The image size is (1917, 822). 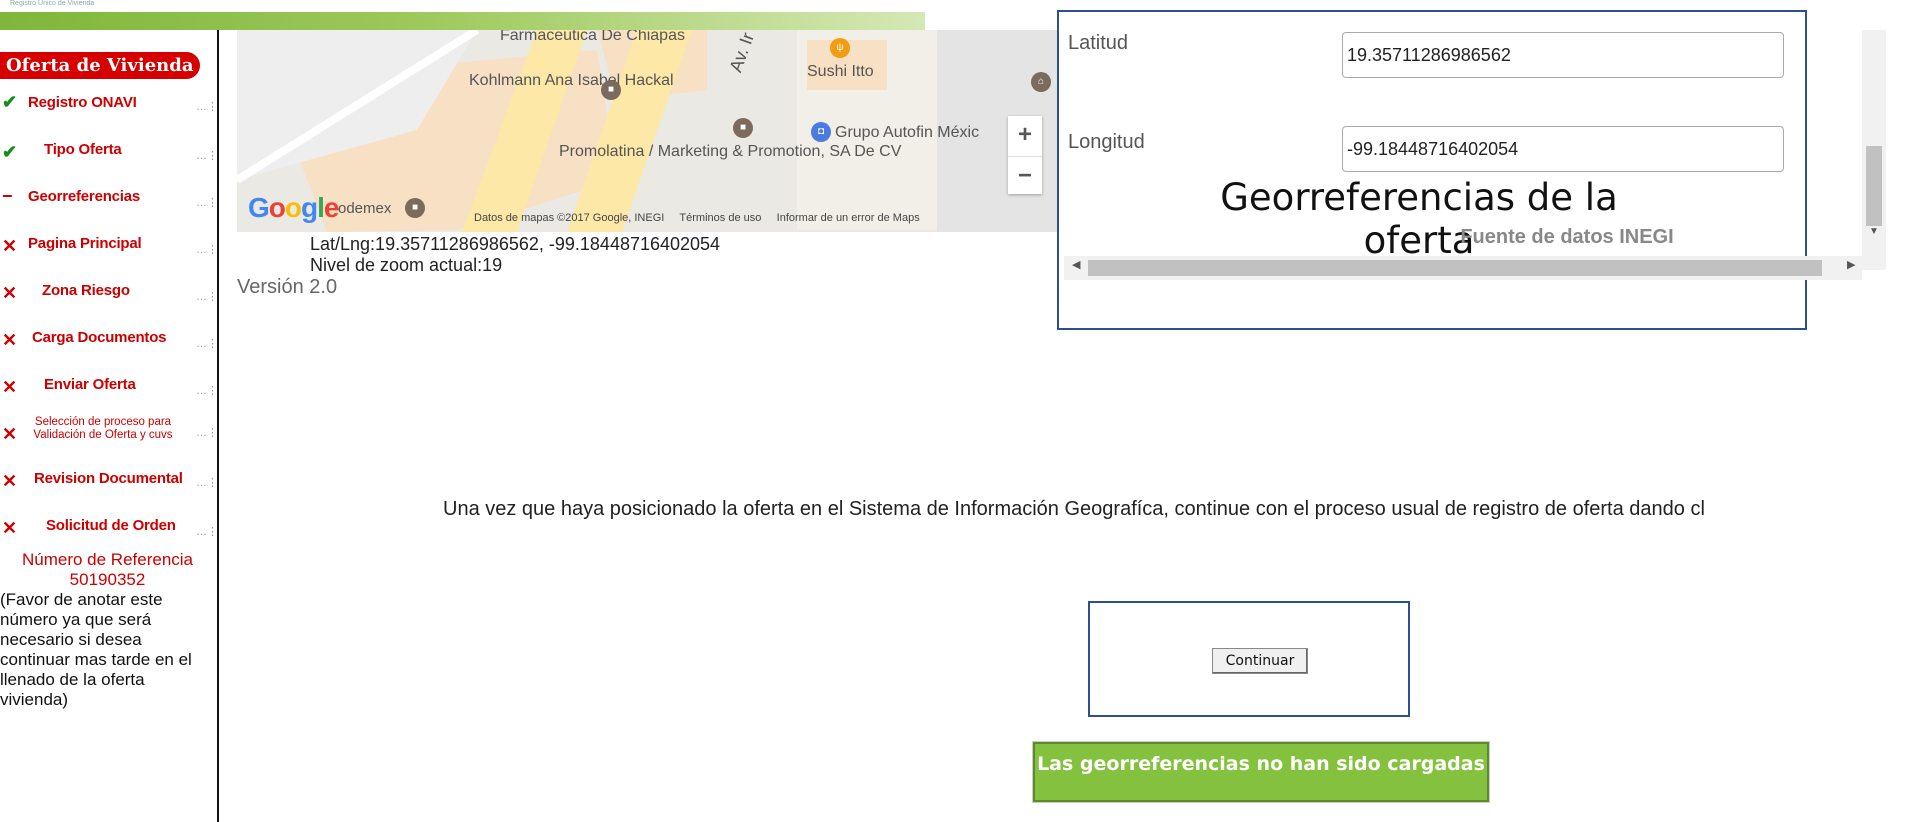 I want to click on sidebar-item-pagina-principal: ✕ Pagina Principal …⋮, so click(x=109, y=253).